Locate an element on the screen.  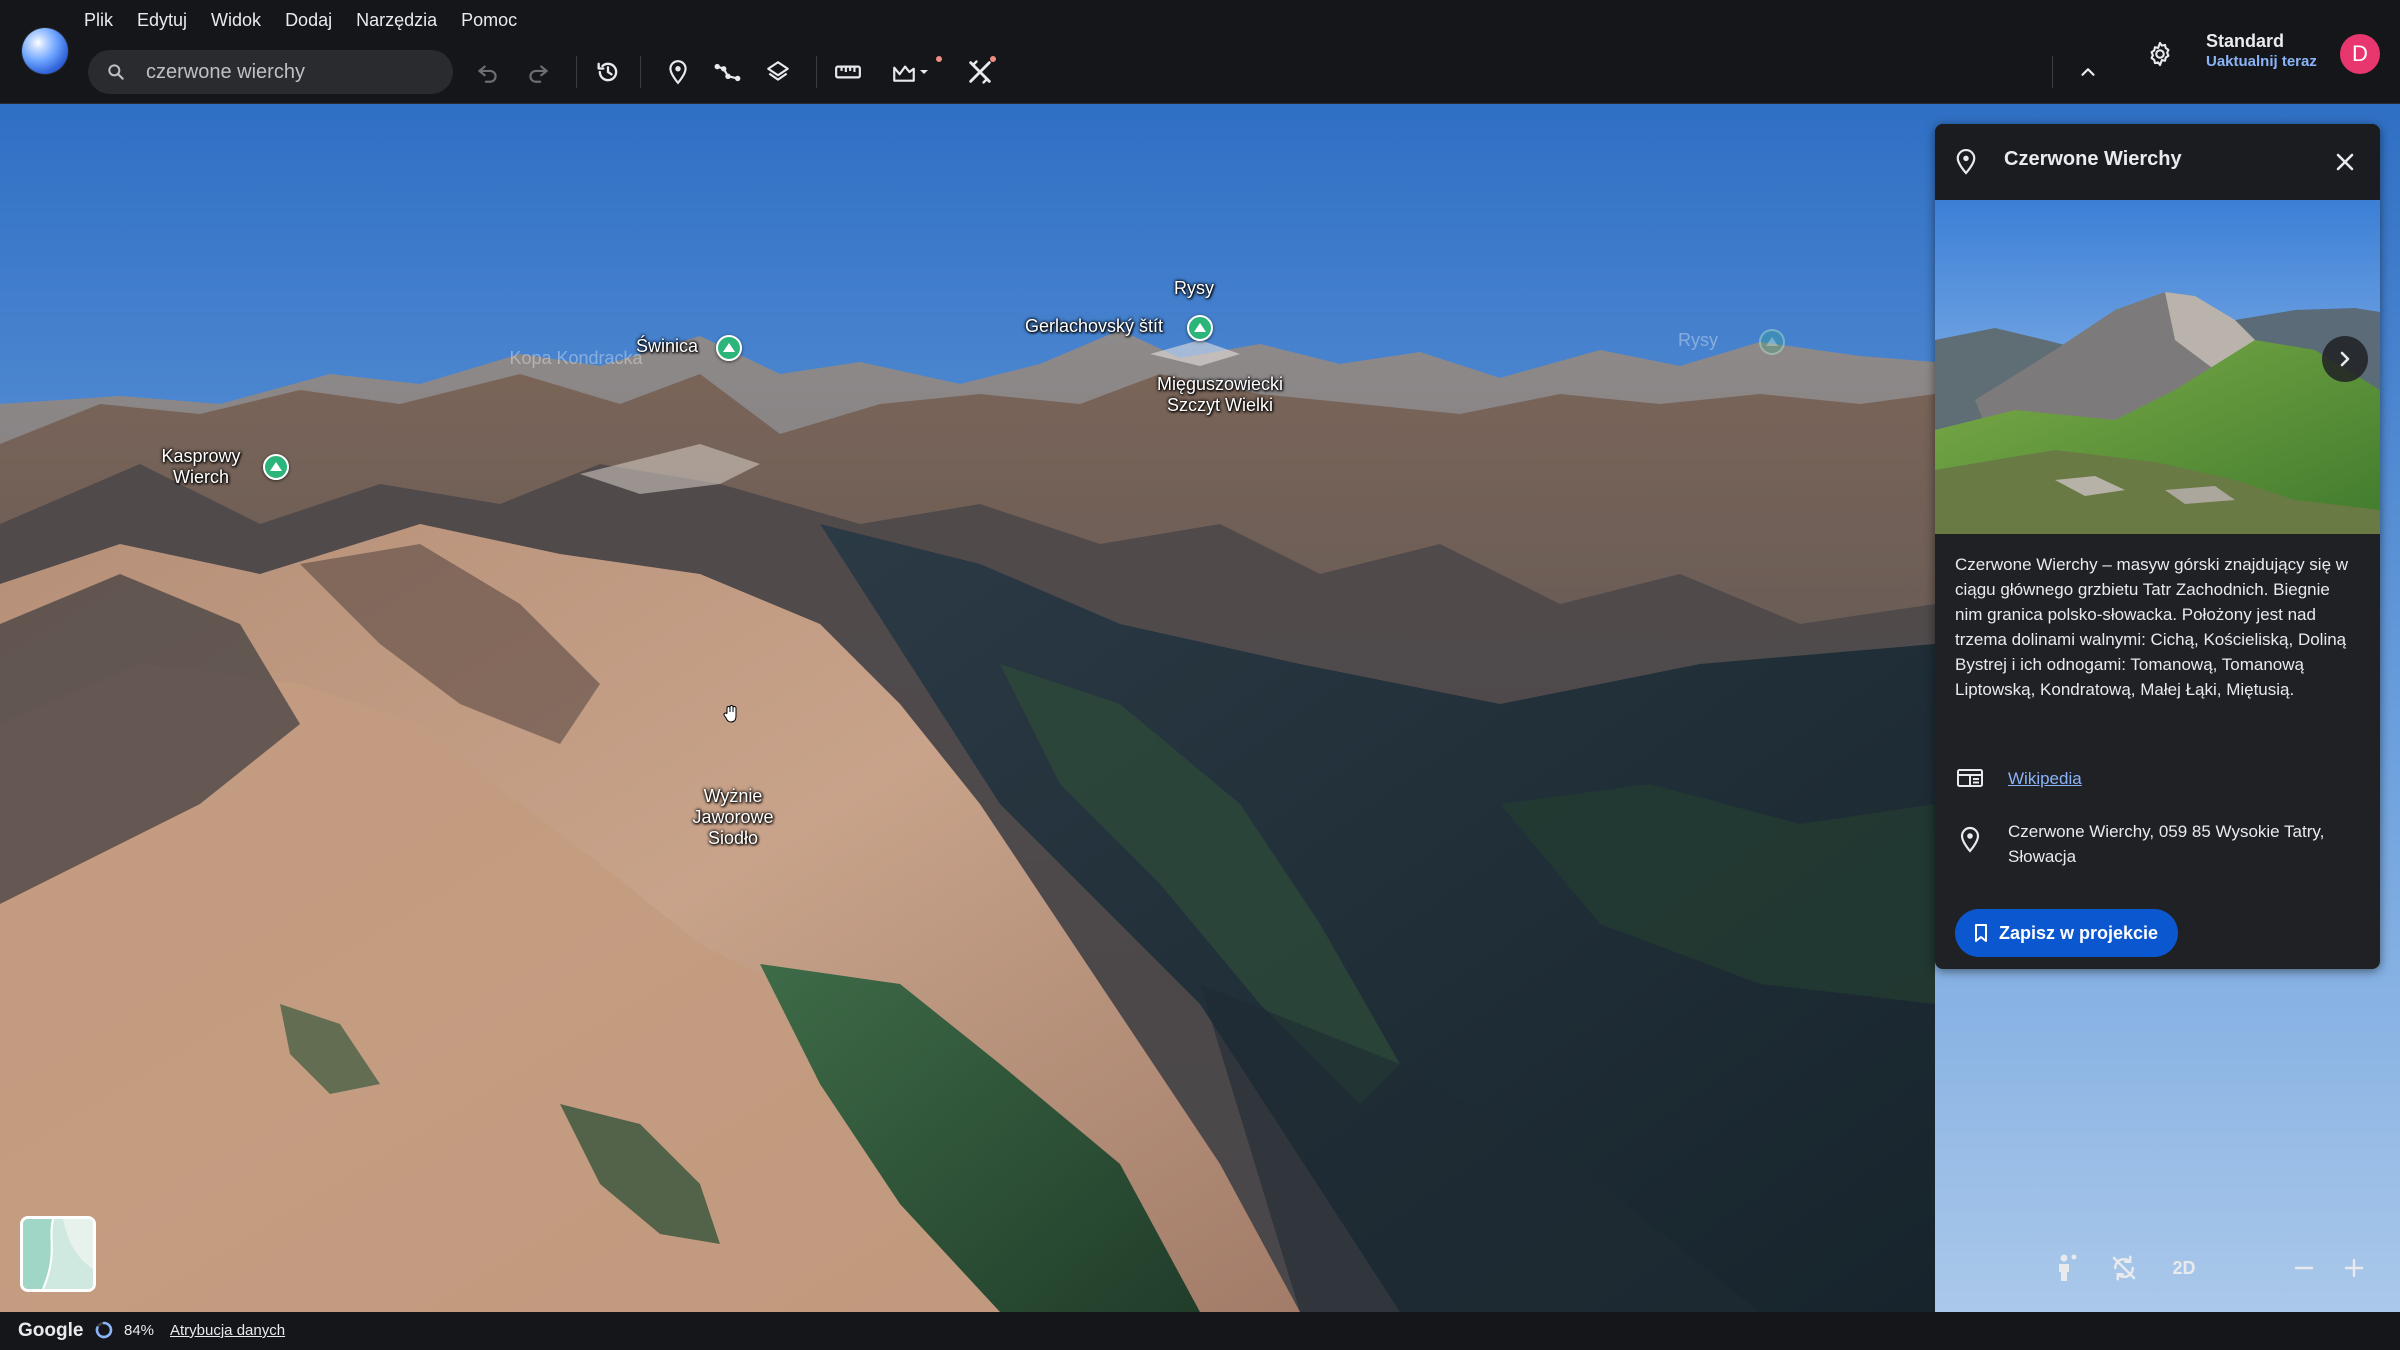
menu-help: Pomoc is located at coordinates (489, 20).